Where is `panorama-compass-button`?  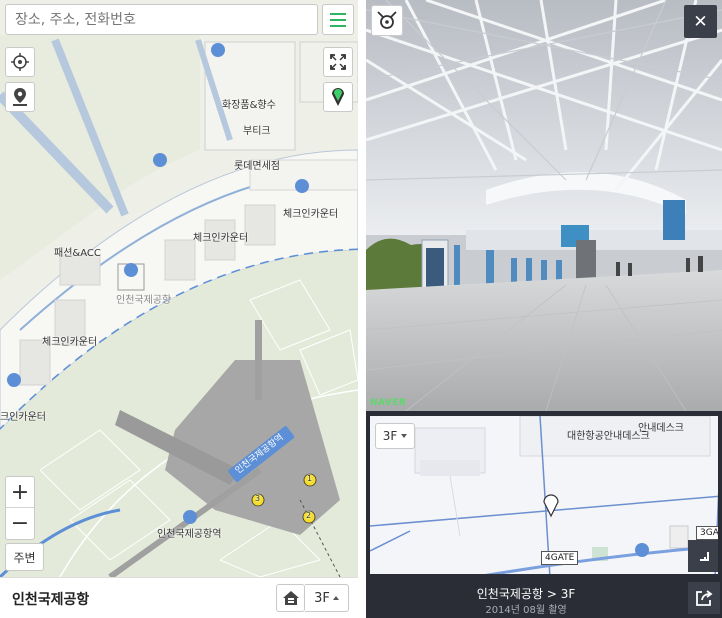
panorama-compass-button is located at coordinates (387, 20).